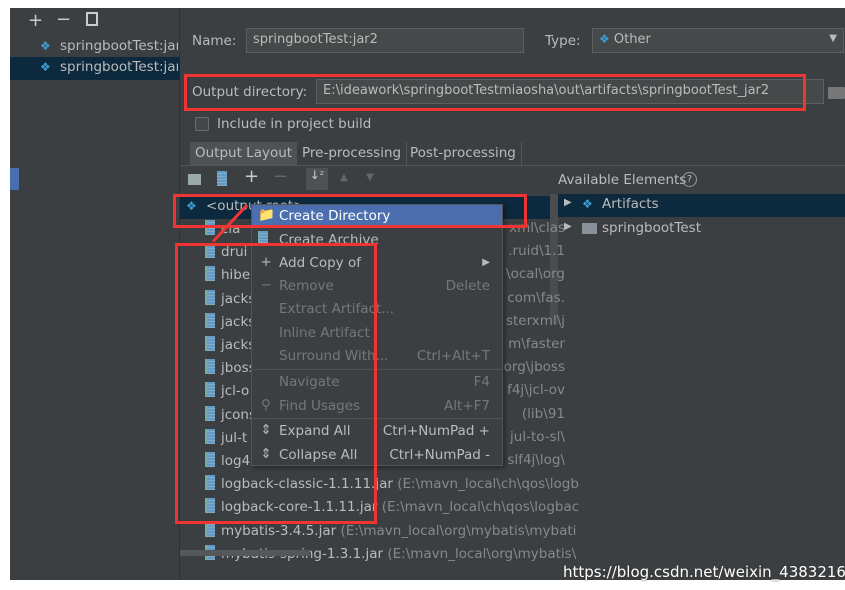 This screenshot has width=845, height=590. I want to click on move-down-icon: ▼, so click(370, 177).